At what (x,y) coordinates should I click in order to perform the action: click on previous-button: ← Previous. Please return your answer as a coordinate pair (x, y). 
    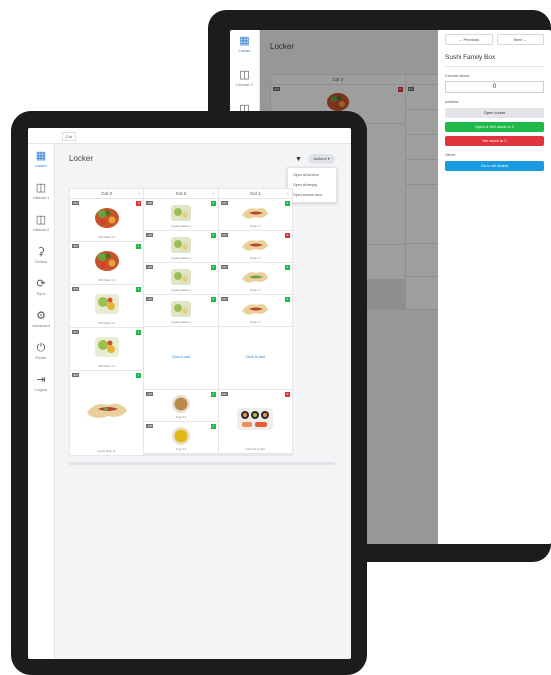
    Looking at the image, I should click on (469, 39).